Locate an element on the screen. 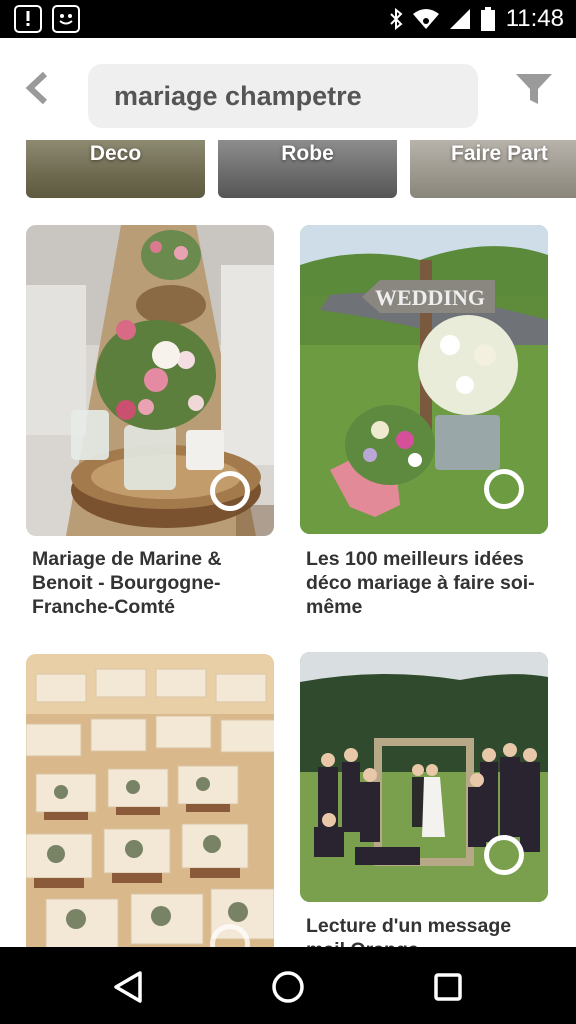 This screenshot has height=1024, width=576. chip-label: Robe is located at coordinates (307, 153).